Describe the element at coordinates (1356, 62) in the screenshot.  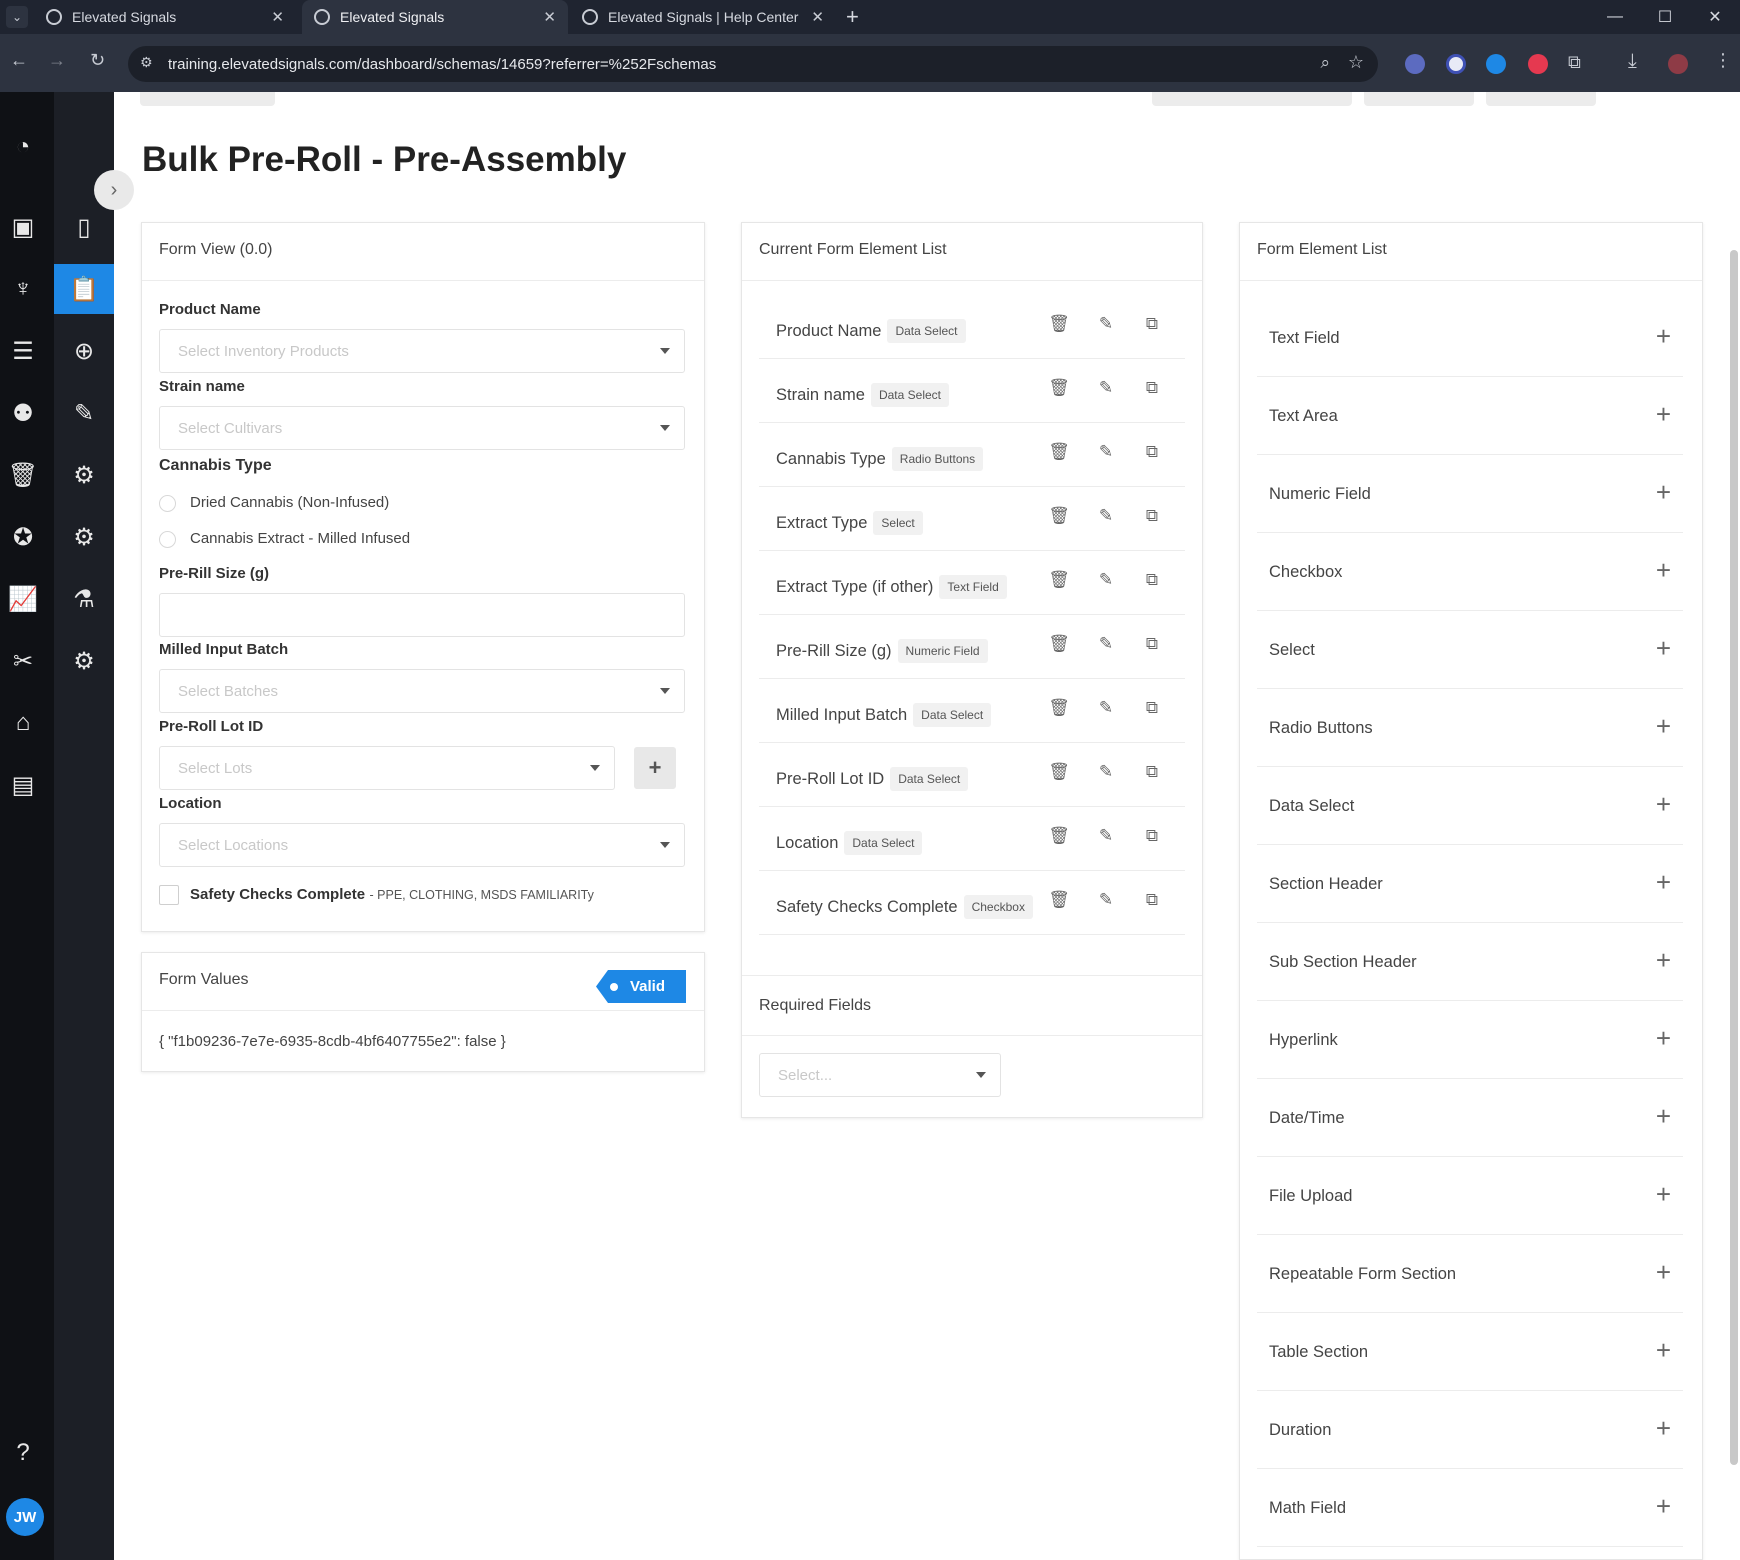
I see `bookmark-star-icon: ☆` at that location.